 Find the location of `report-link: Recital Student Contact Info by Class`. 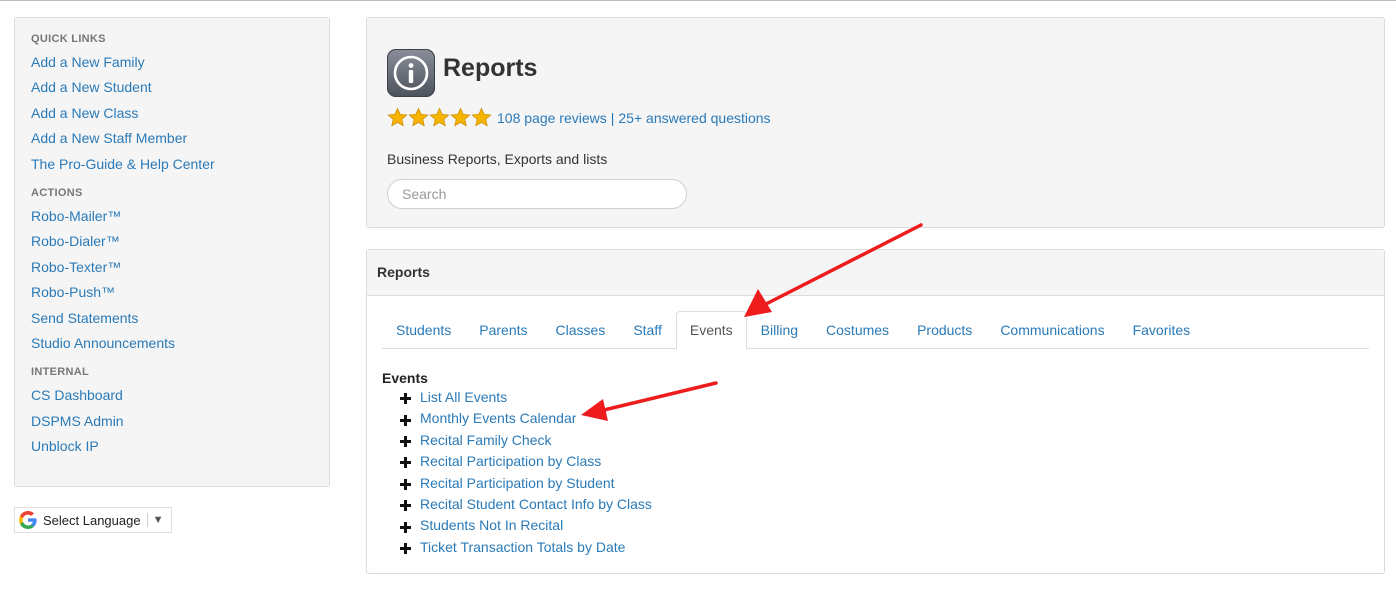

report-link: Recital Student Contact Info by Class is located at coordinates (536, 504).